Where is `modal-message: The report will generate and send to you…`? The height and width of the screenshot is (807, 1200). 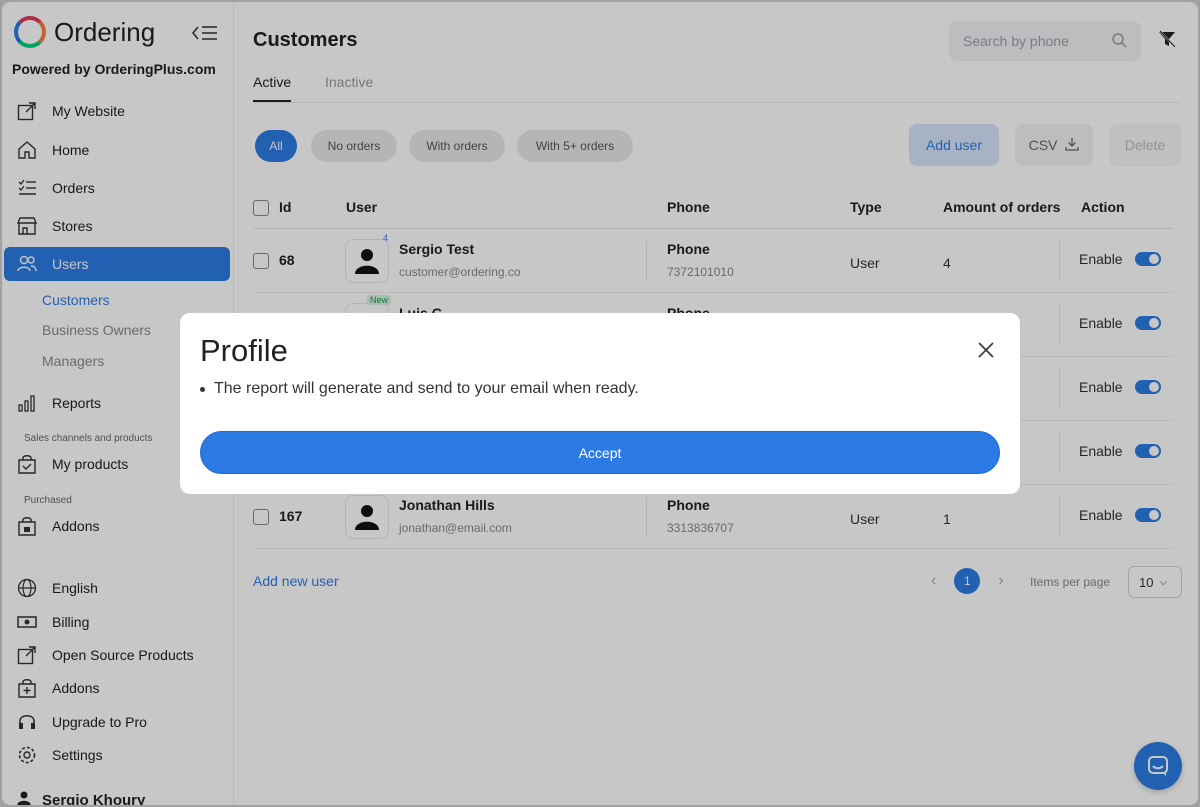
modal-message: The report will generate and send to you… is located at coordinates (419, 388).